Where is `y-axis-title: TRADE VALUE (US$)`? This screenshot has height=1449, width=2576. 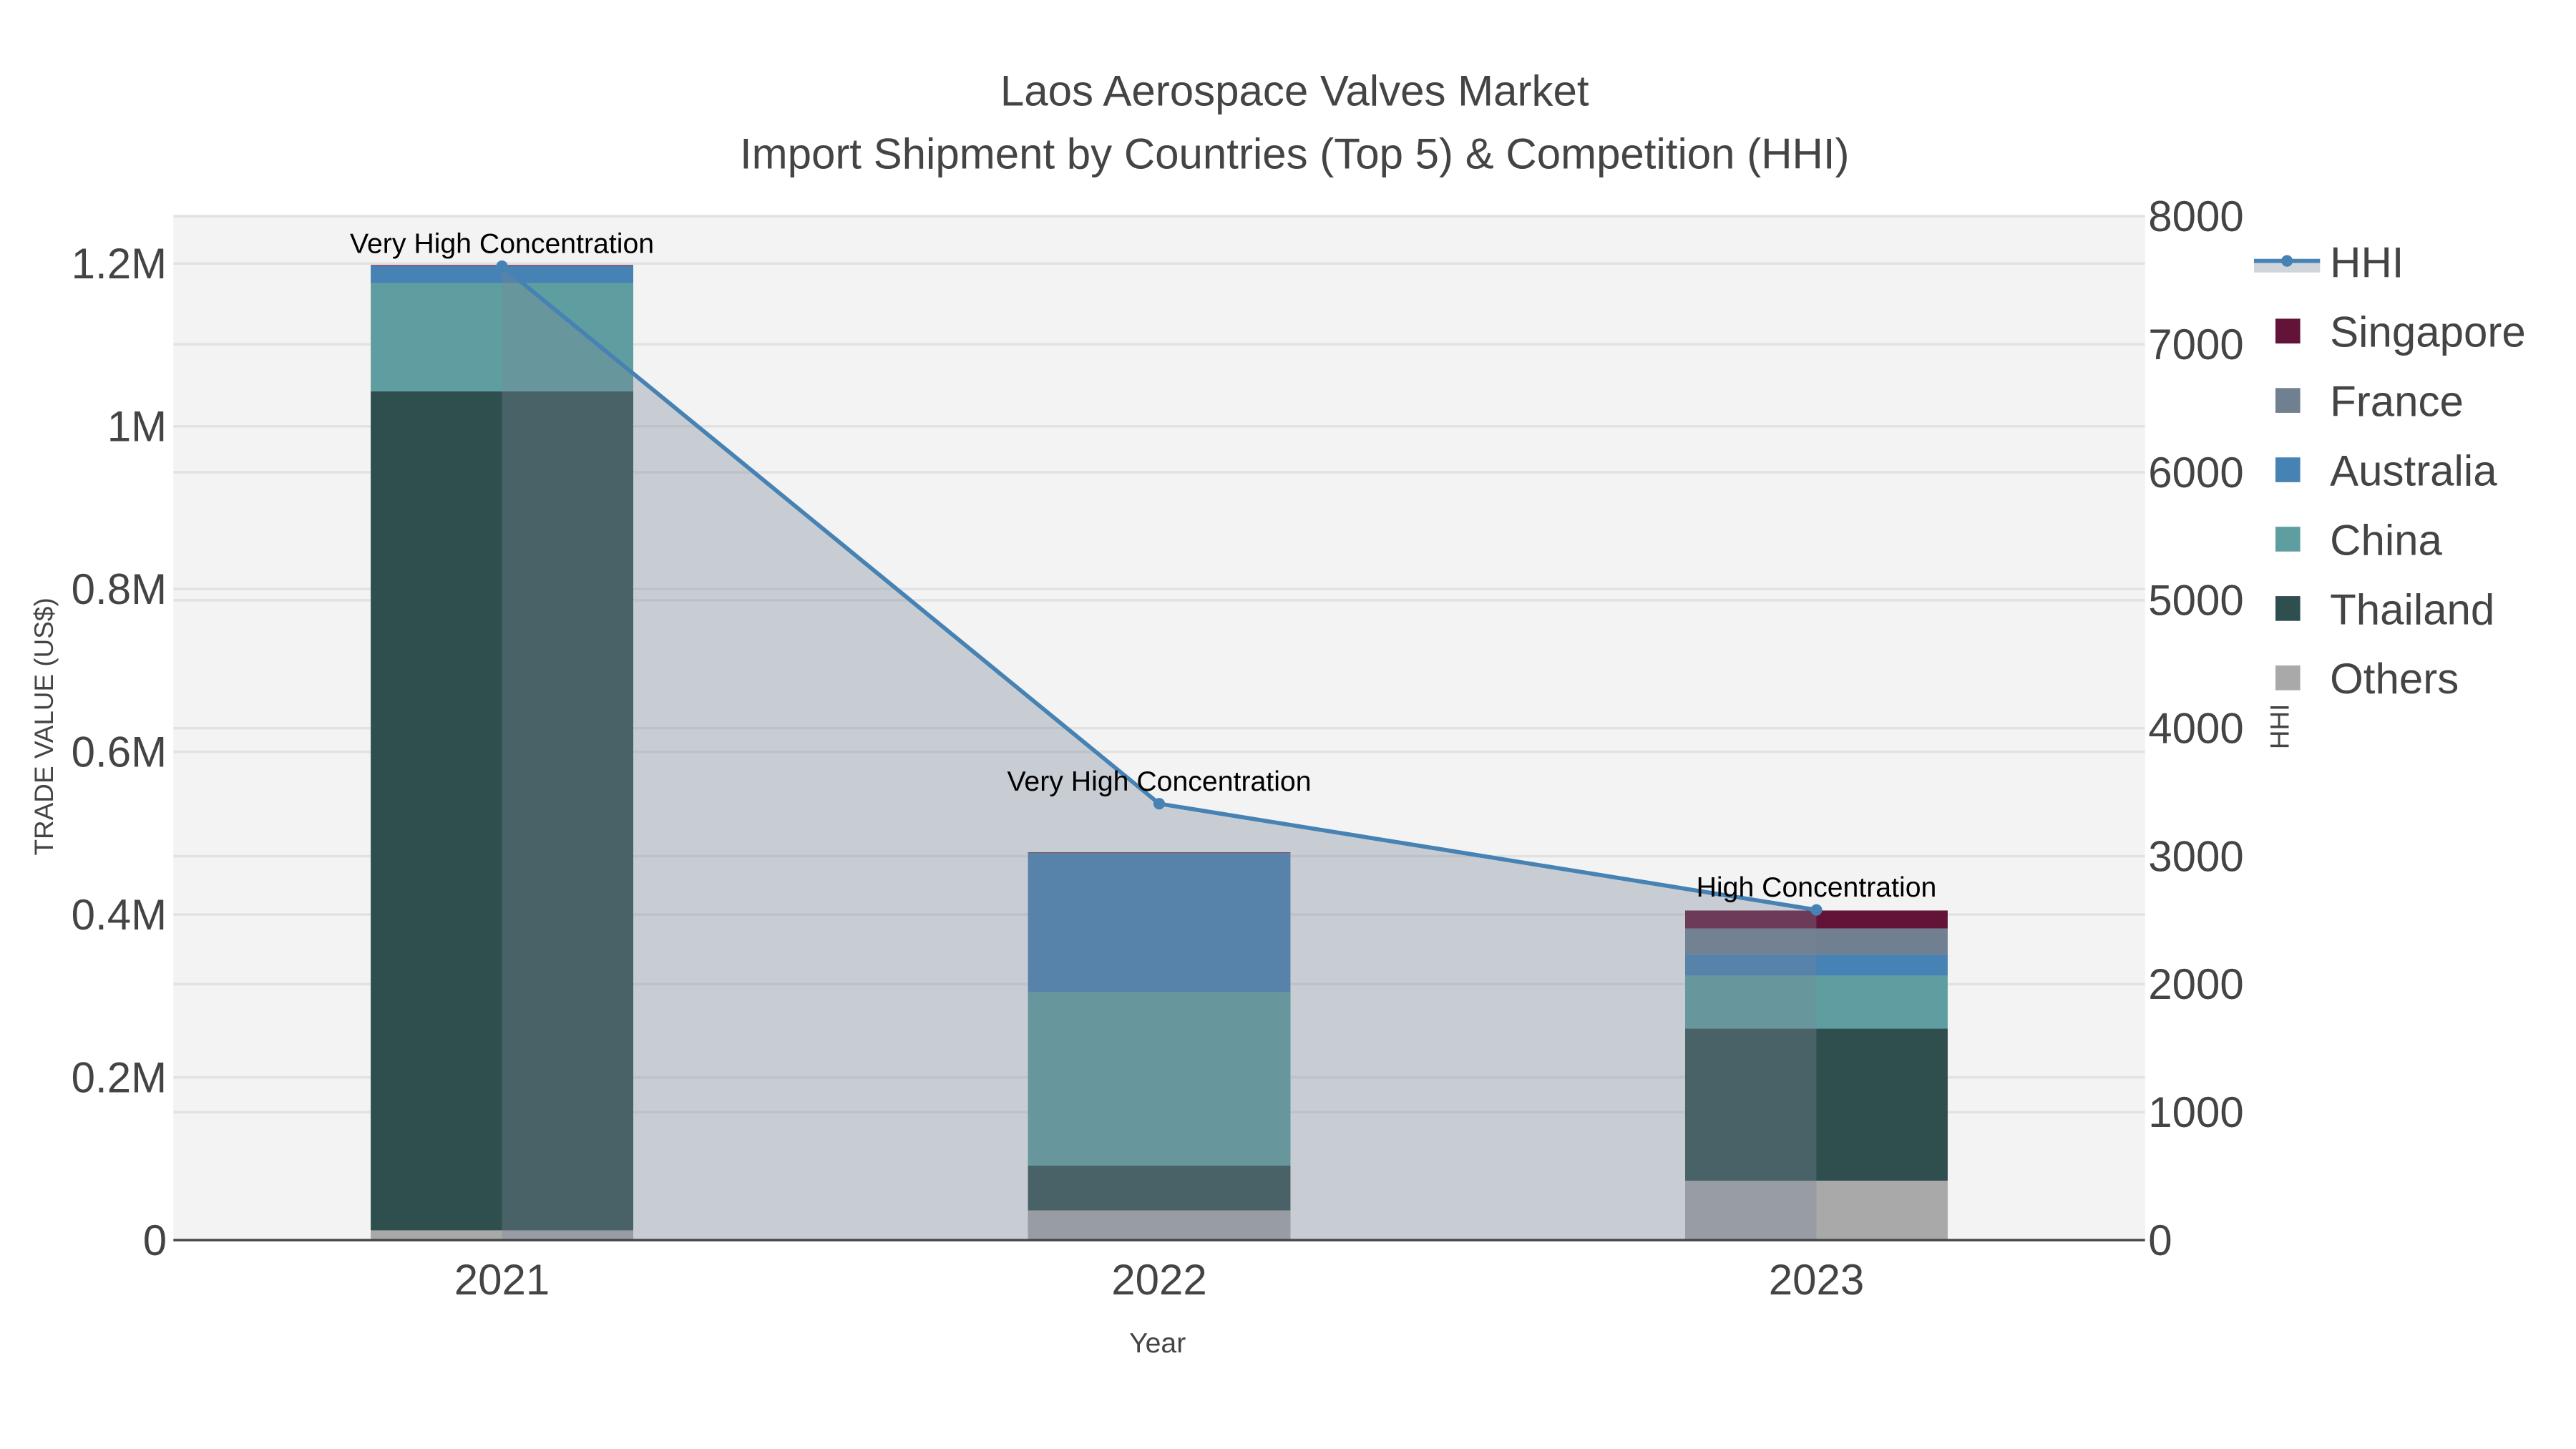 y-axis-title: TRADE VALUE (US$) is located at coordinates (44, 726).